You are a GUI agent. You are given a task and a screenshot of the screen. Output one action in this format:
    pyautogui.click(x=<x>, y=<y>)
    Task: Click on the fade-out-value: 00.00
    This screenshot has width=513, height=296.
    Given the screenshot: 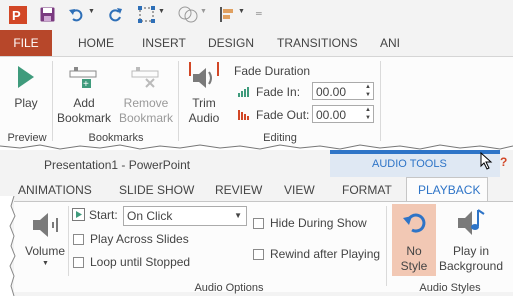 What is the action you would take?
    pyautogui.click(x=331, y=115)
    